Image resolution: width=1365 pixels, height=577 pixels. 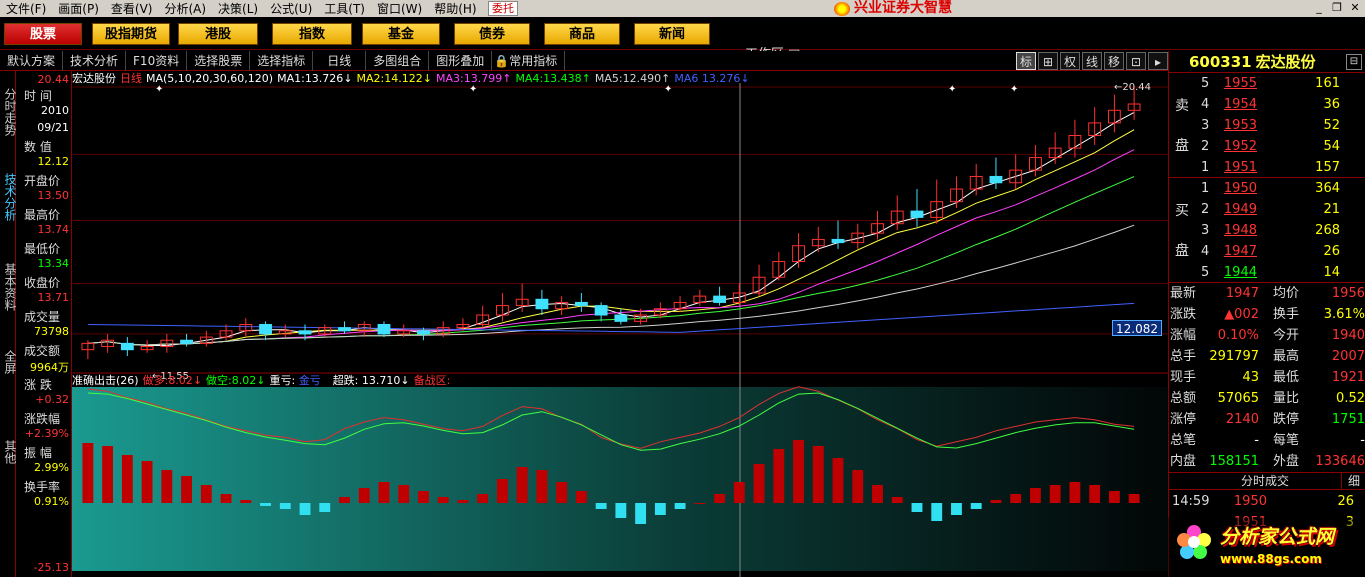 What do you see at coordinates (398, 60) in the screenshot?
I see `toolbar-multi-chart: 多图组合` at bounding box center [398, 60].